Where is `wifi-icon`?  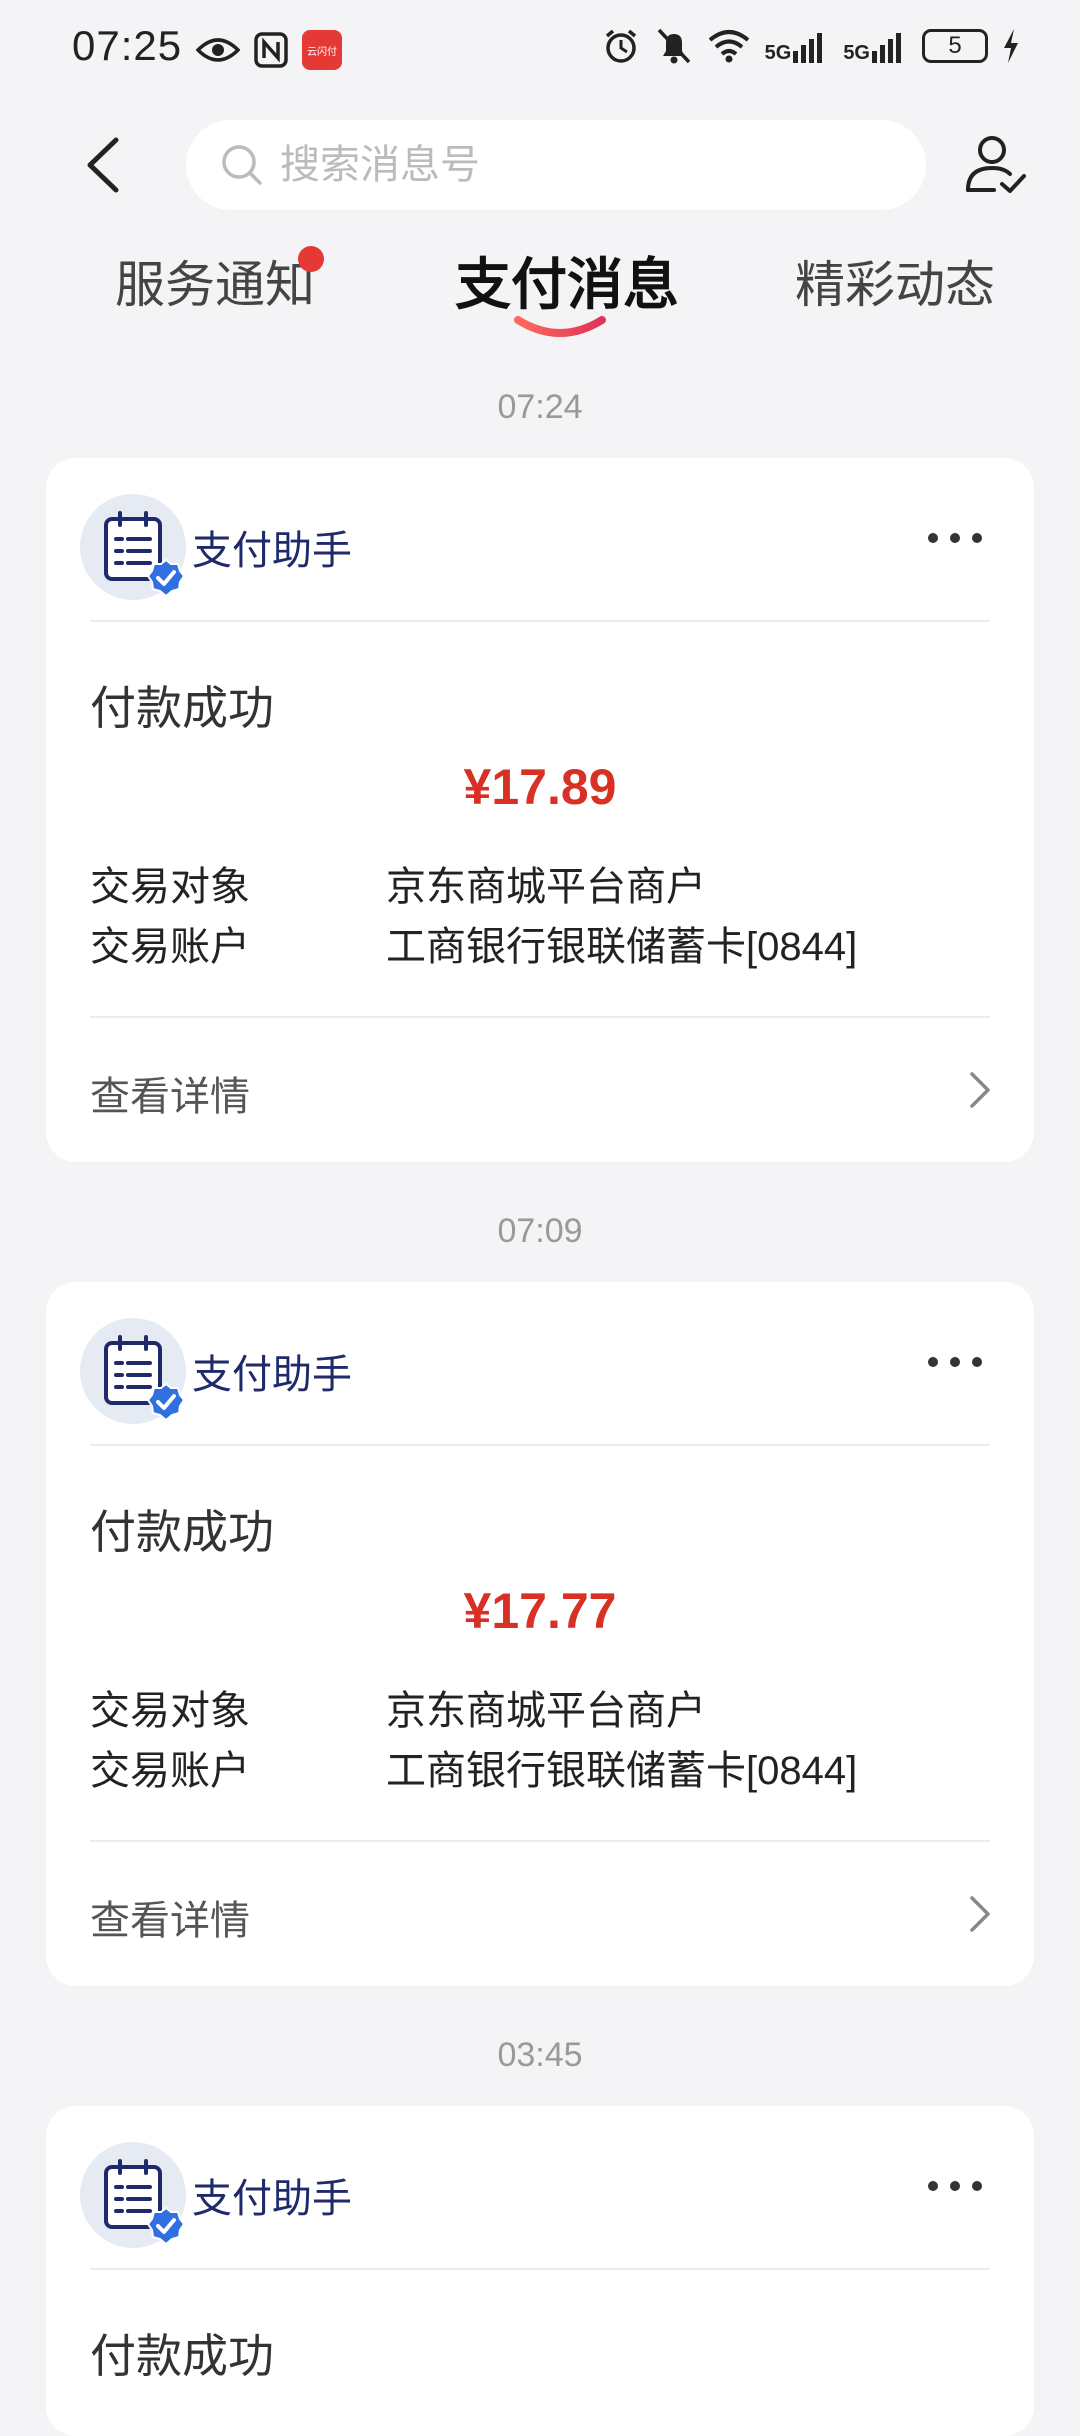
wifi-icon is located at coordinates (728, 46).